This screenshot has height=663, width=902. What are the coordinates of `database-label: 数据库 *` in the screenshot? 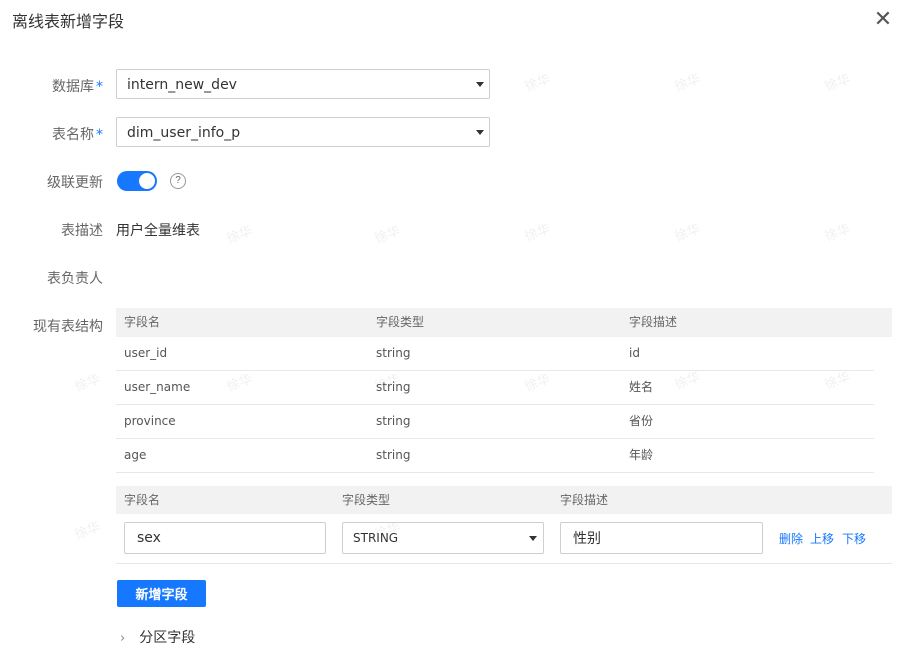 It's located at (77, 87).